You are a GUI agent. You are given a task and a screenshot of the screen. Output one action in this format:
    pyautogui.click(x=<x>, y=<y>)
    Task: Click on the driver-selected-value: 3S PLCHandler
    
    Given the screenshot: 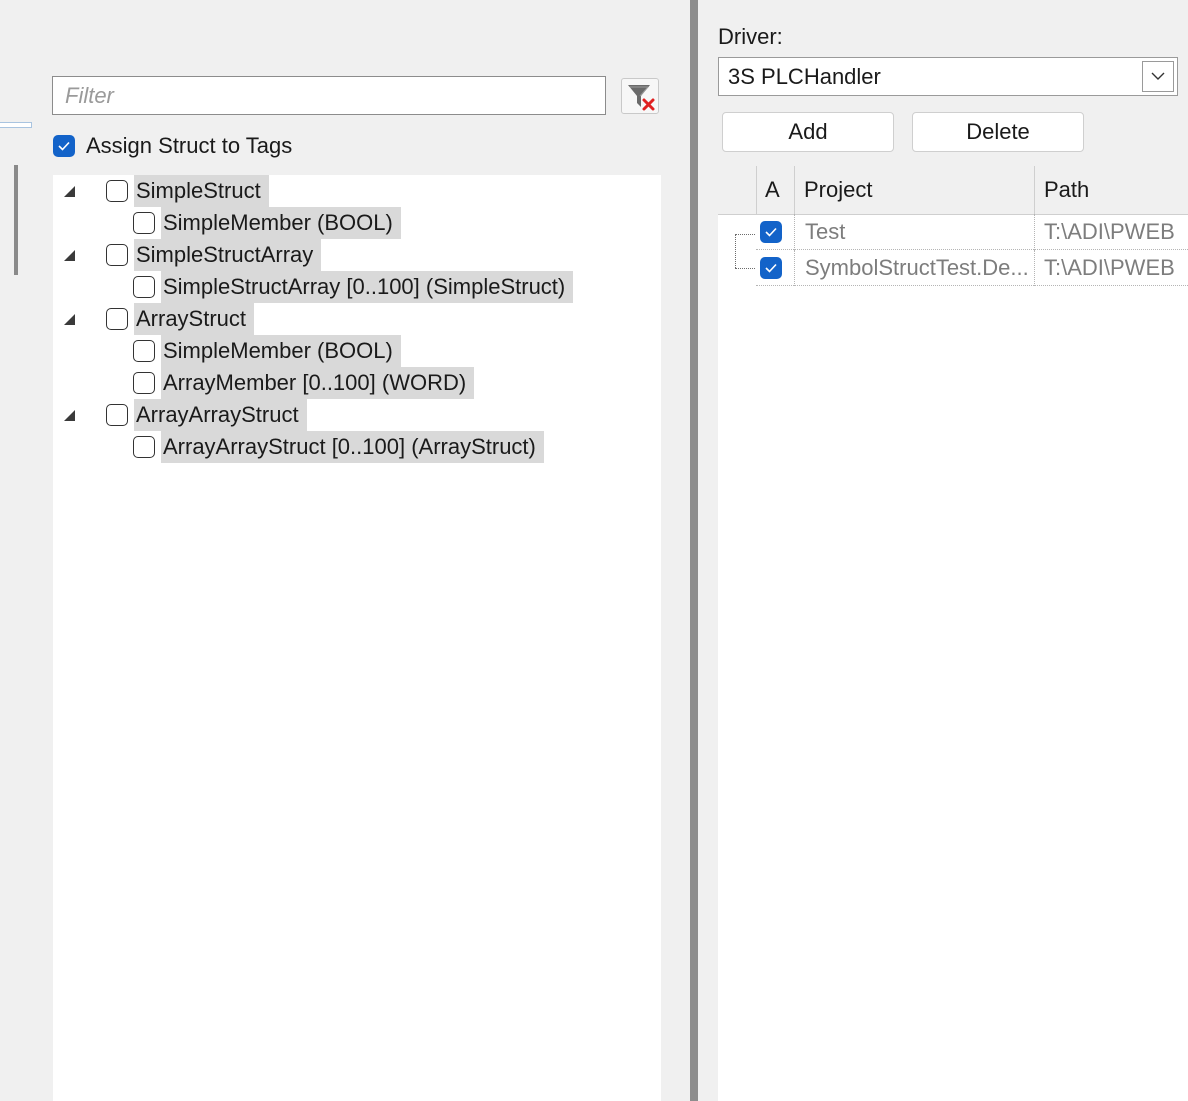 What is the action you would take?
    pyautogui.click(x=804, y=76)
    